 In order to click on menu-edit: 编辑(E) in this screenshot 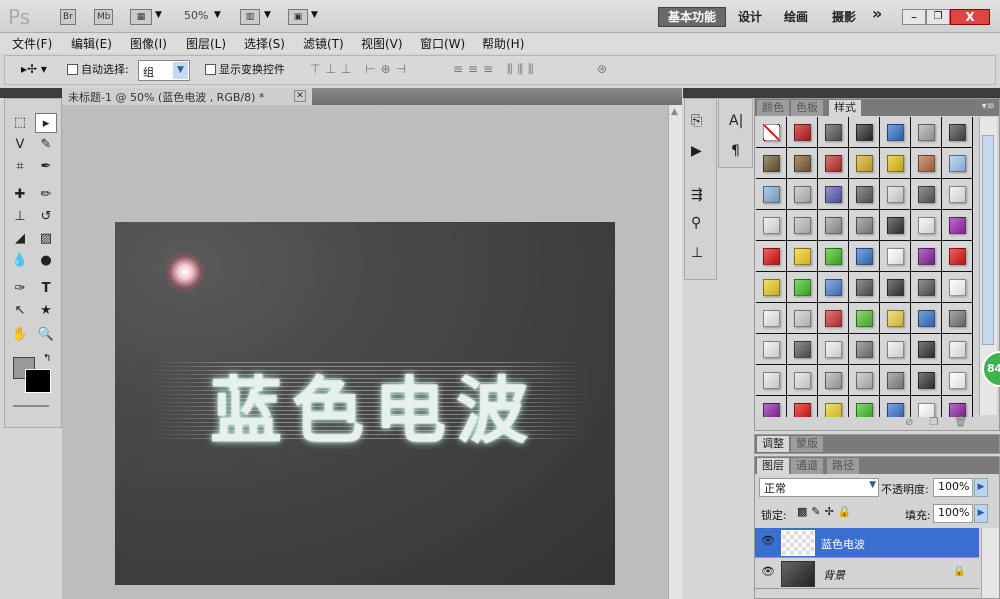, I will do `click(91, 43)`.